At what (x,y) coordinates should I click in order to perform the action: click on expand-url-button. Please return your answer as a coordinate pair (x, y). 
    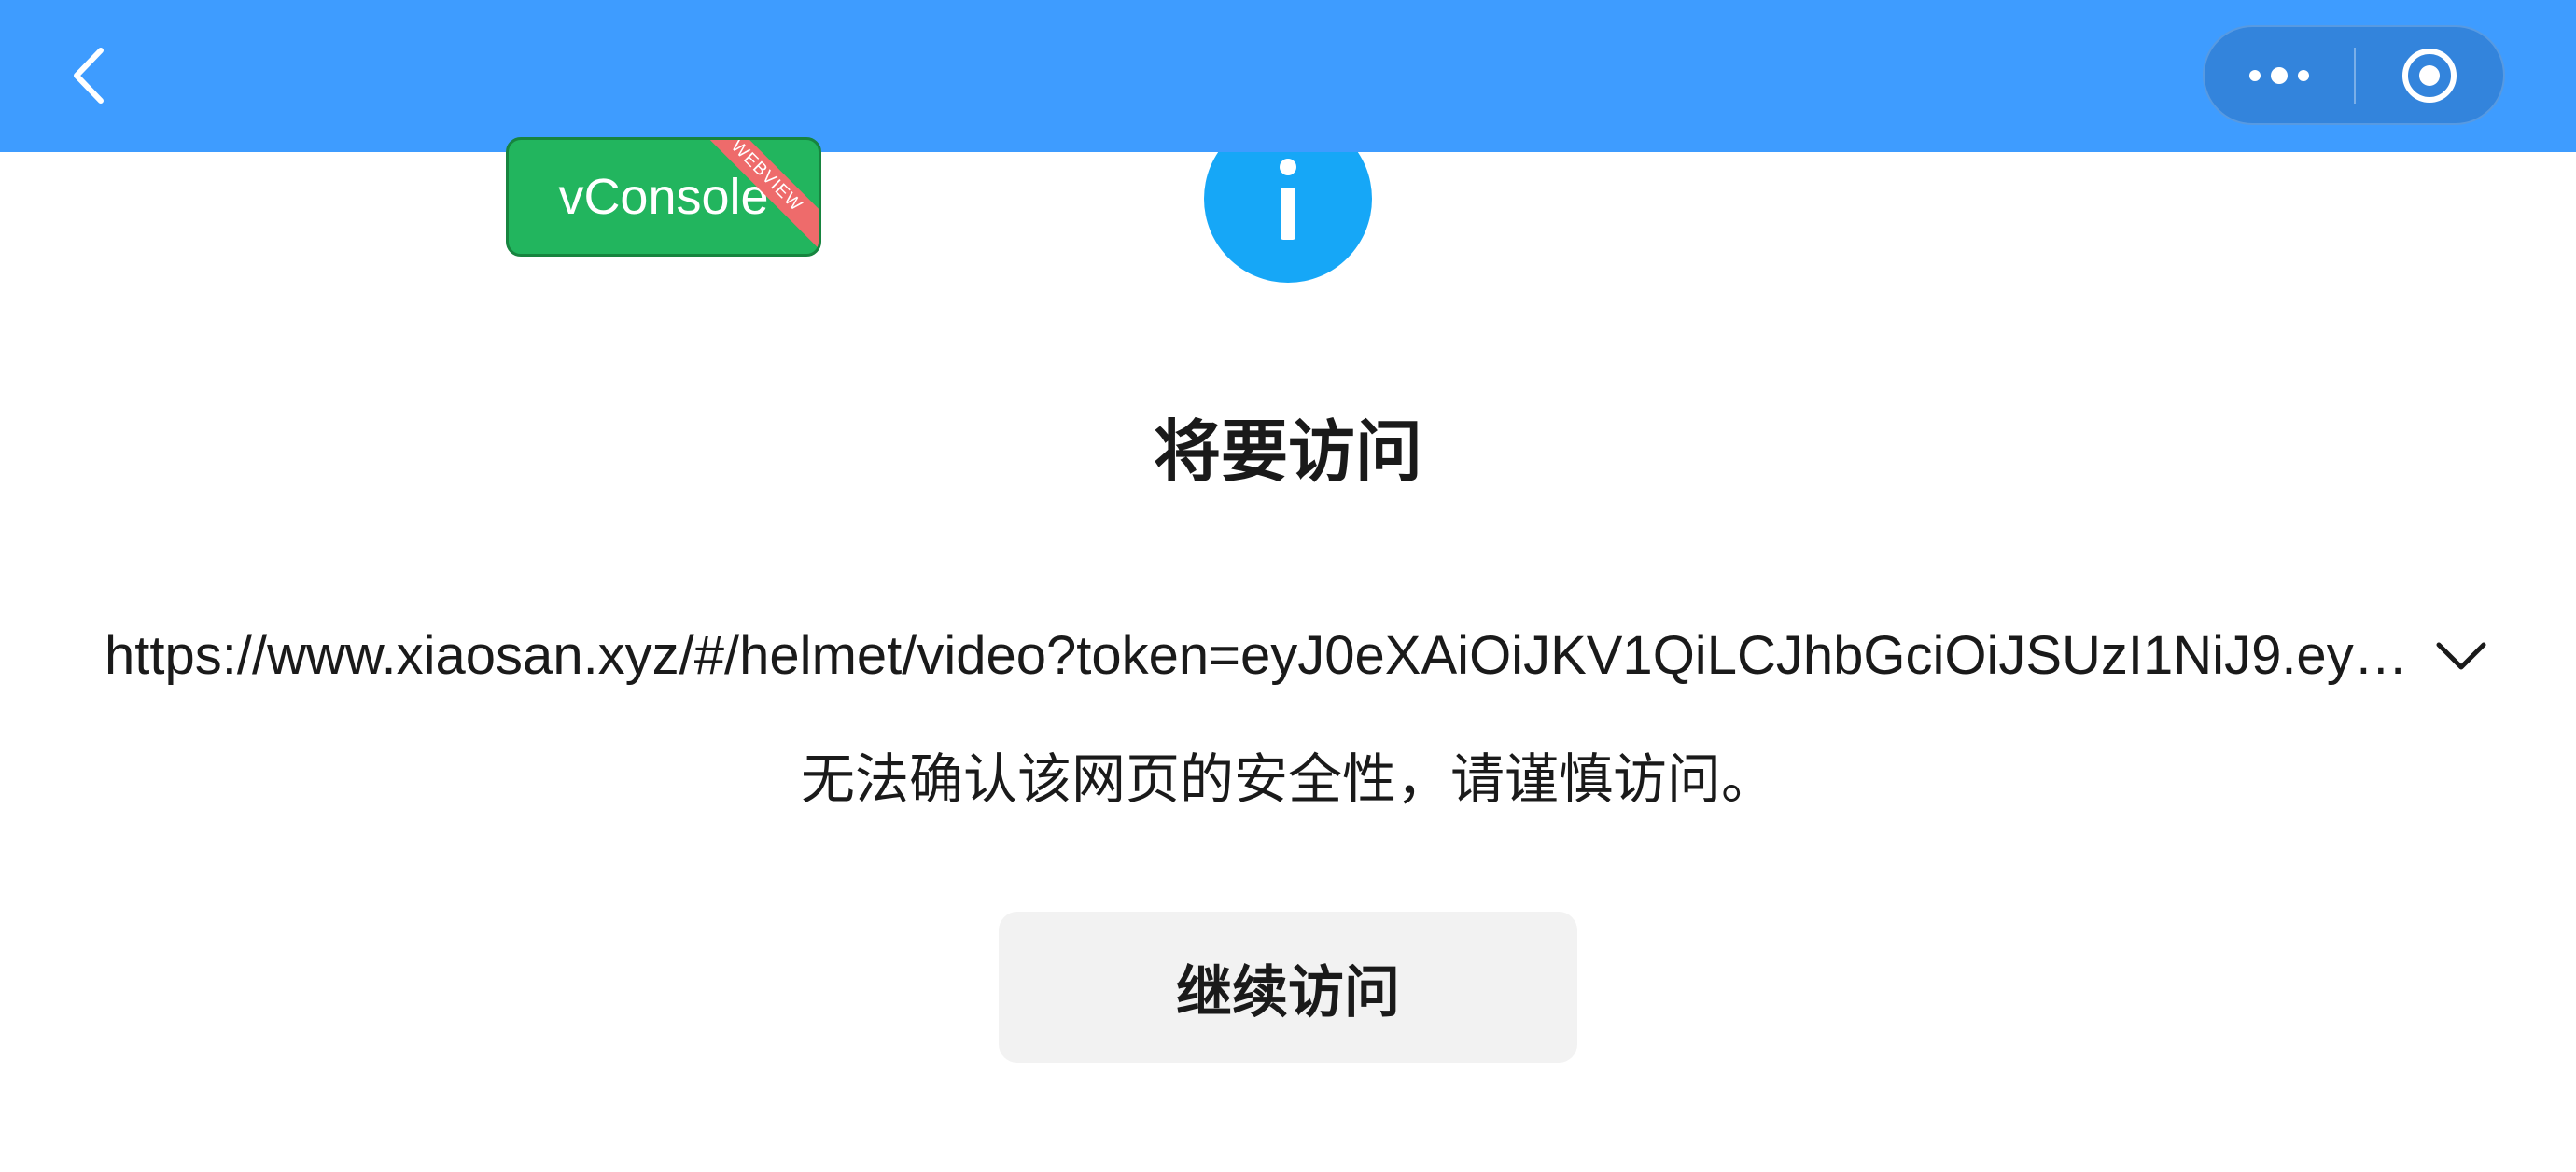
    Looking at the image, I should click on (2461, 655).